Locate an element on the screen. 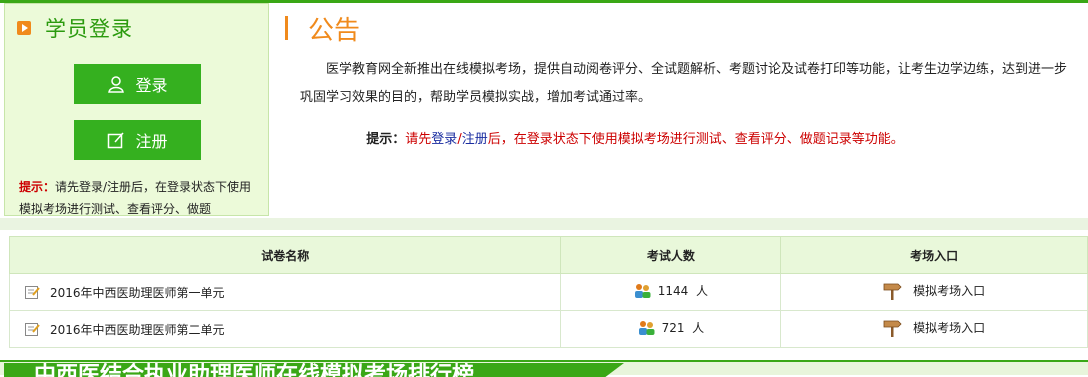 Image resolution: width=1088 pixels, height=377 pixels. ranking-title-tab: 中西医结合执业助理医师在线模拟考场排行榜 is located at coordinates (314, 370).